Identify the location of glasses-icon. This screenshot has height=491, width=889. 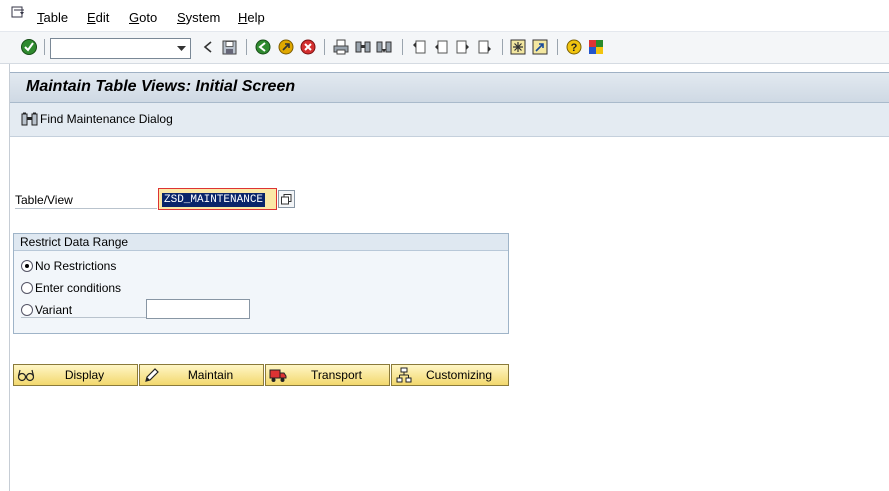
(26, 375).